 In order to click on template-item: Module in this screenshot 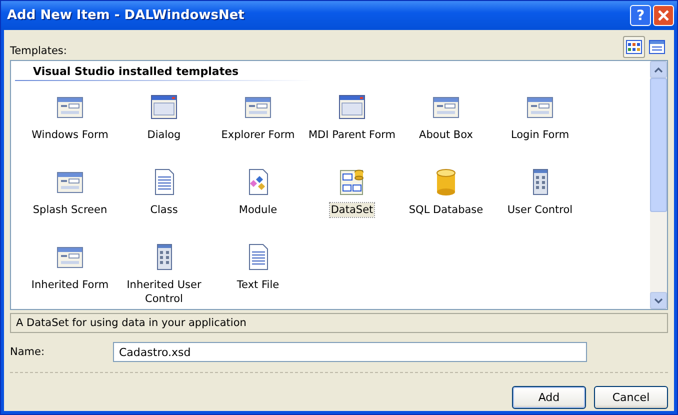, I will do `click(258, 203)`.